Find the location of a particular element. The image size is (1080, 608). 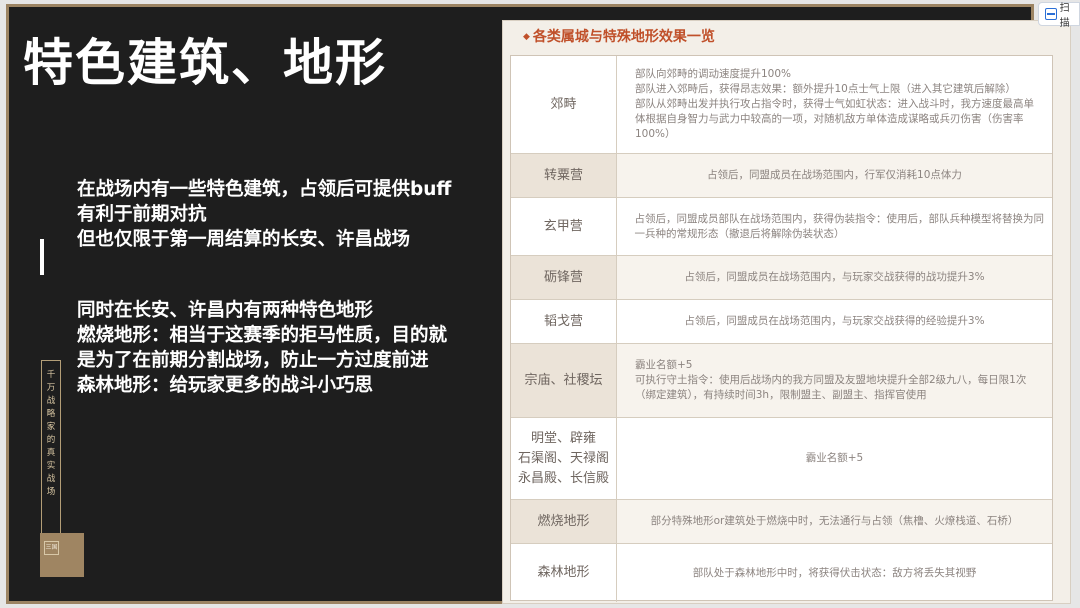

building-name: 砺锋营 is located at coordinates (564, 277).